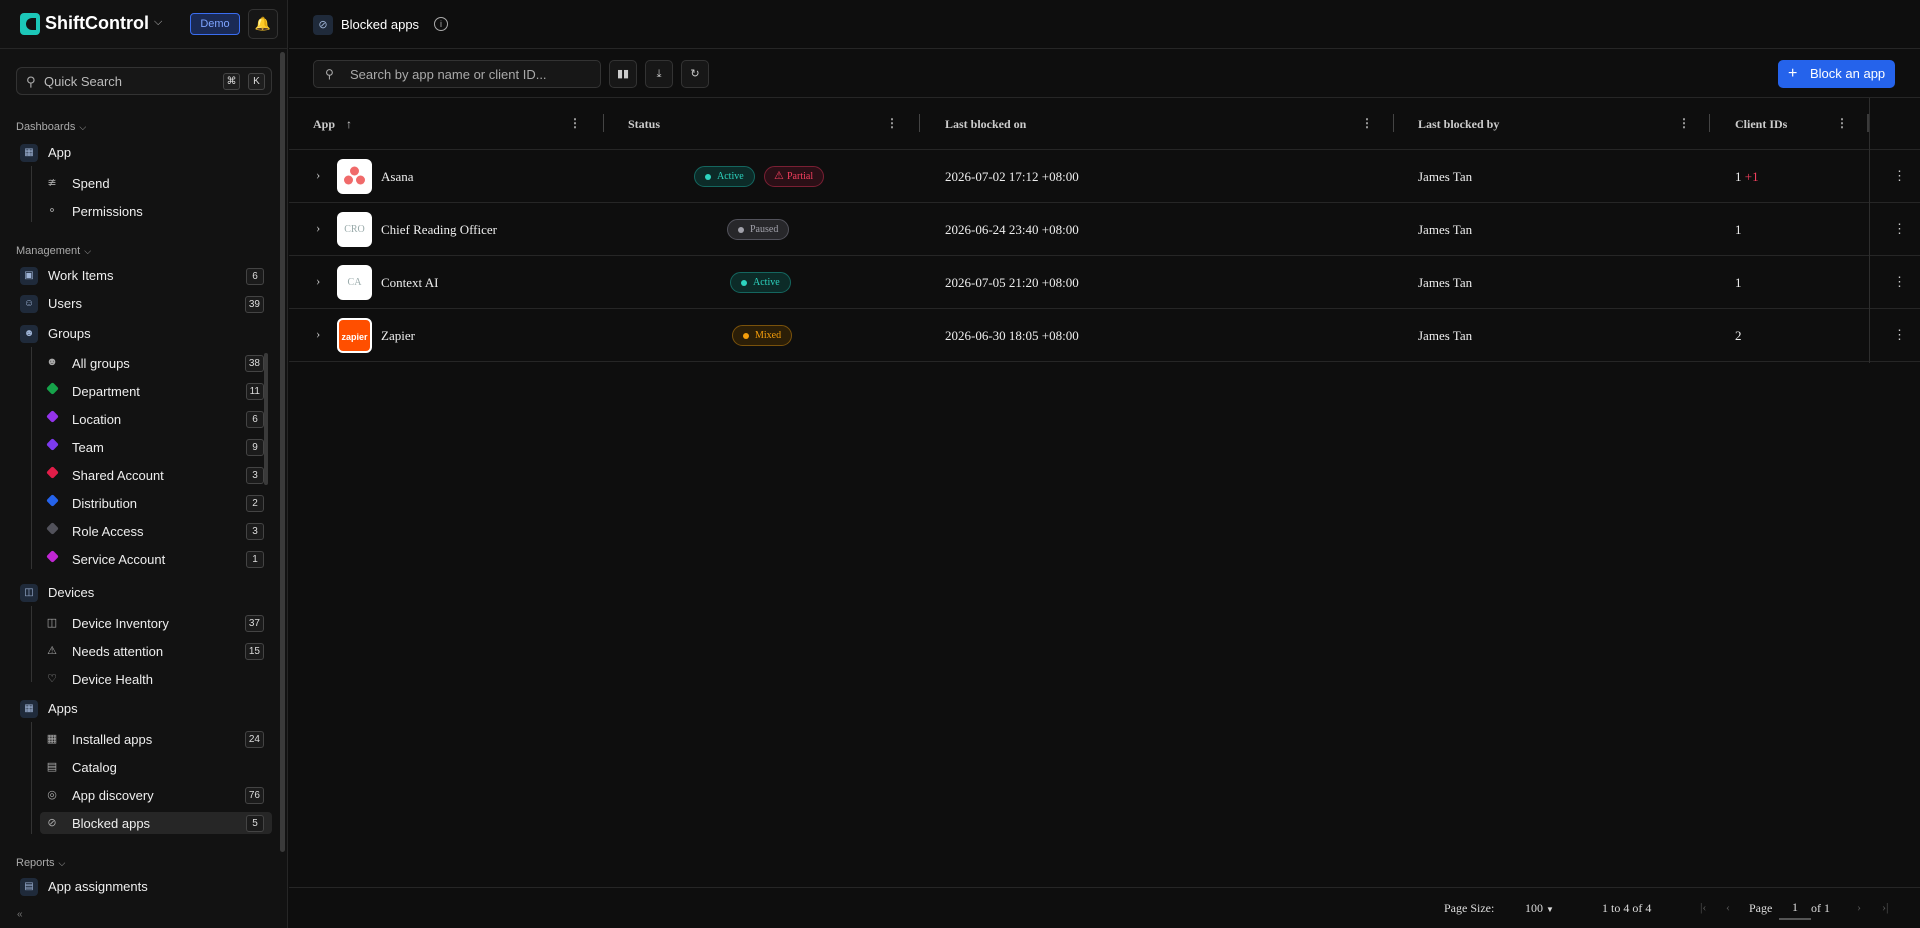 The width and height of the screenshot is (1920, 928). Describe the element at coordinates (112, 679) in the screenshot. I see `sidebar-item-label: Device Health` at that location.